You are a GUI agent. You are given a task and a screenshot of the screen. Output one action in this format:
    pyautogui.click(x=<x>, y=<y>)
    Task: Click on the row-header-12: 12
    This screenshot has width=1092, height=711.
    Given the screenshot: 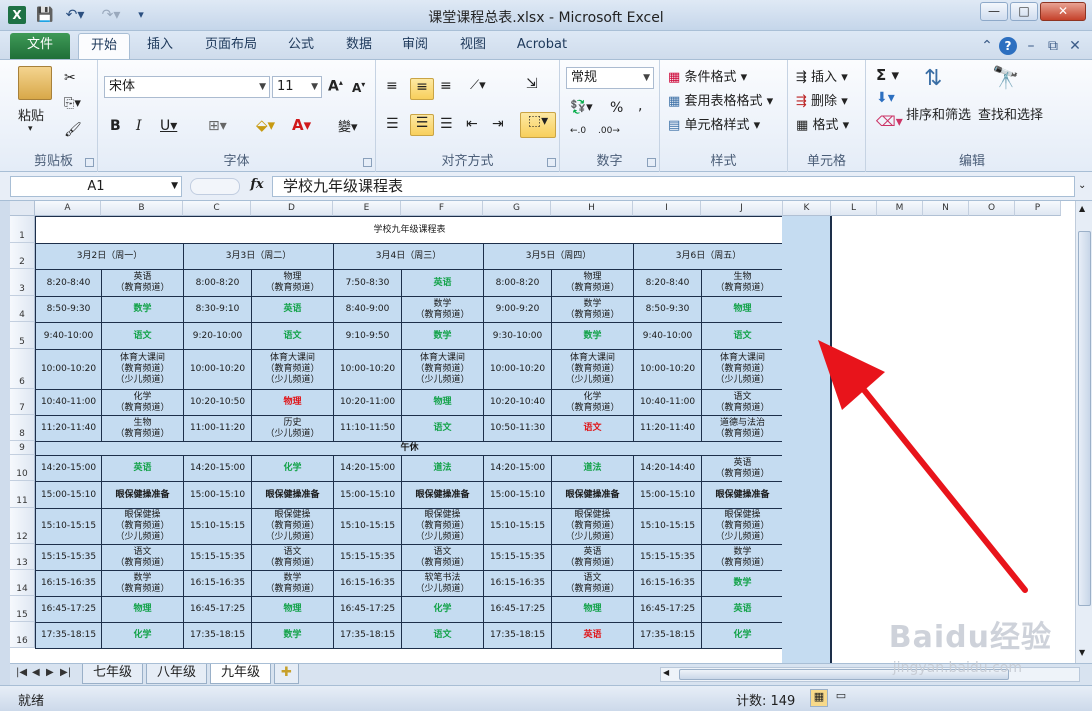 What is the action you would take?
    pyautogui.click(x=22, y=526)
    